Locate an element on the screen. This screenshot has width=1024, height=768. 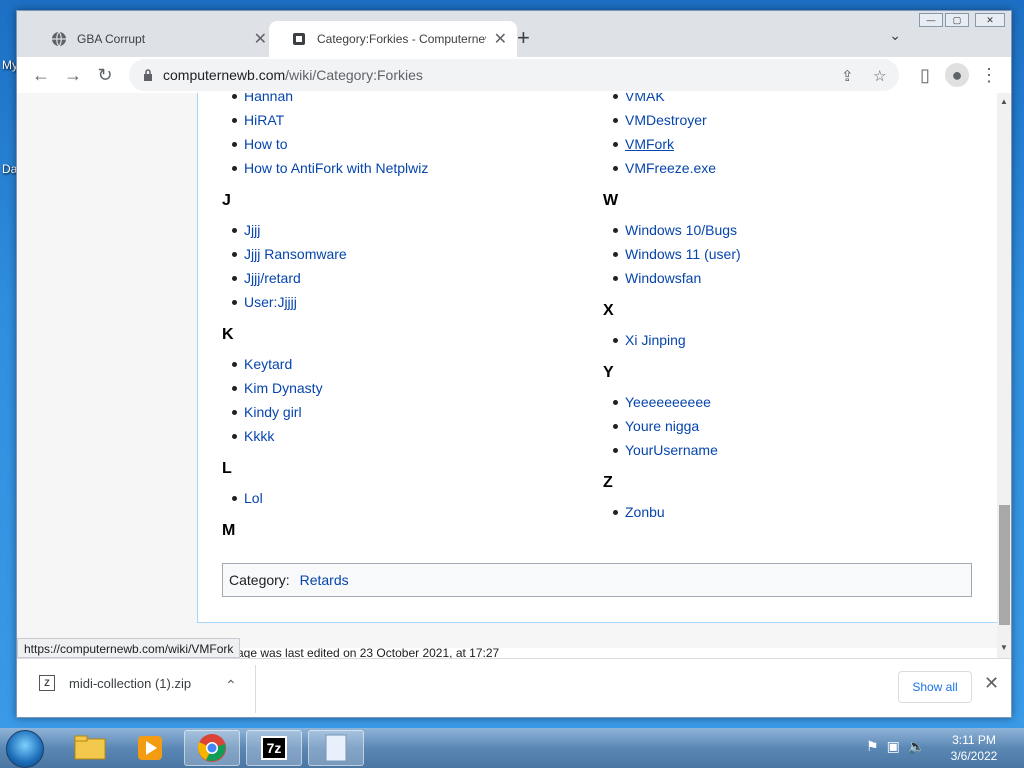
right-top-list: VMAK VMDestroyer VMFork VMFreeze.exe is located at coordinates (788, 136).